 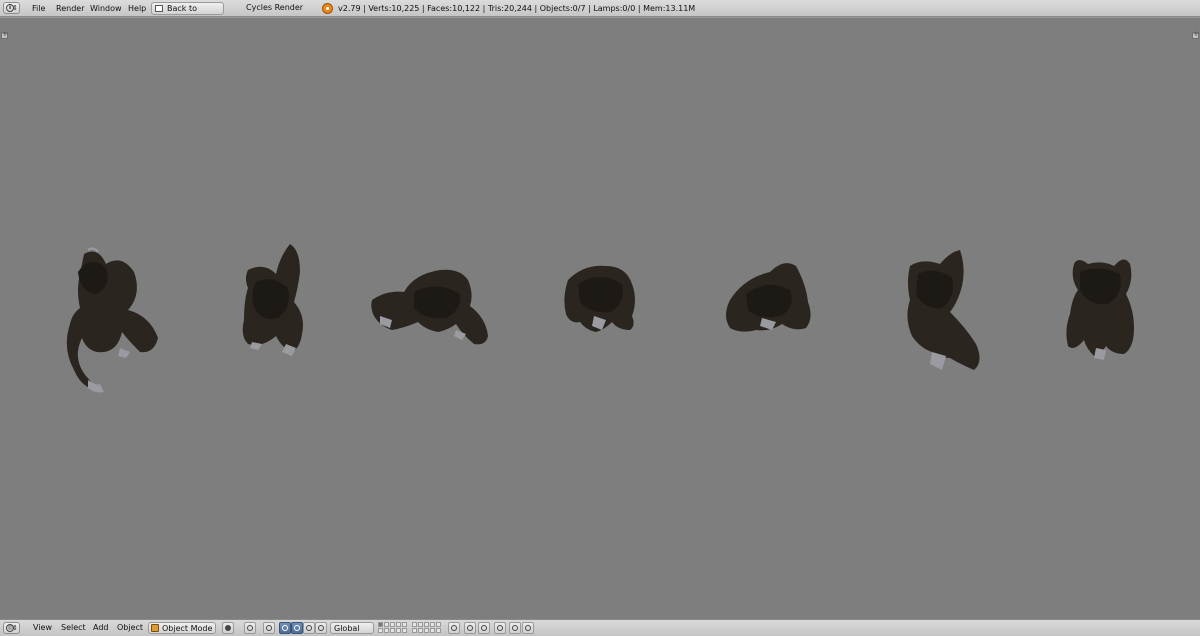 I want to click on menu-add: Add, so click(x=101, y=628).